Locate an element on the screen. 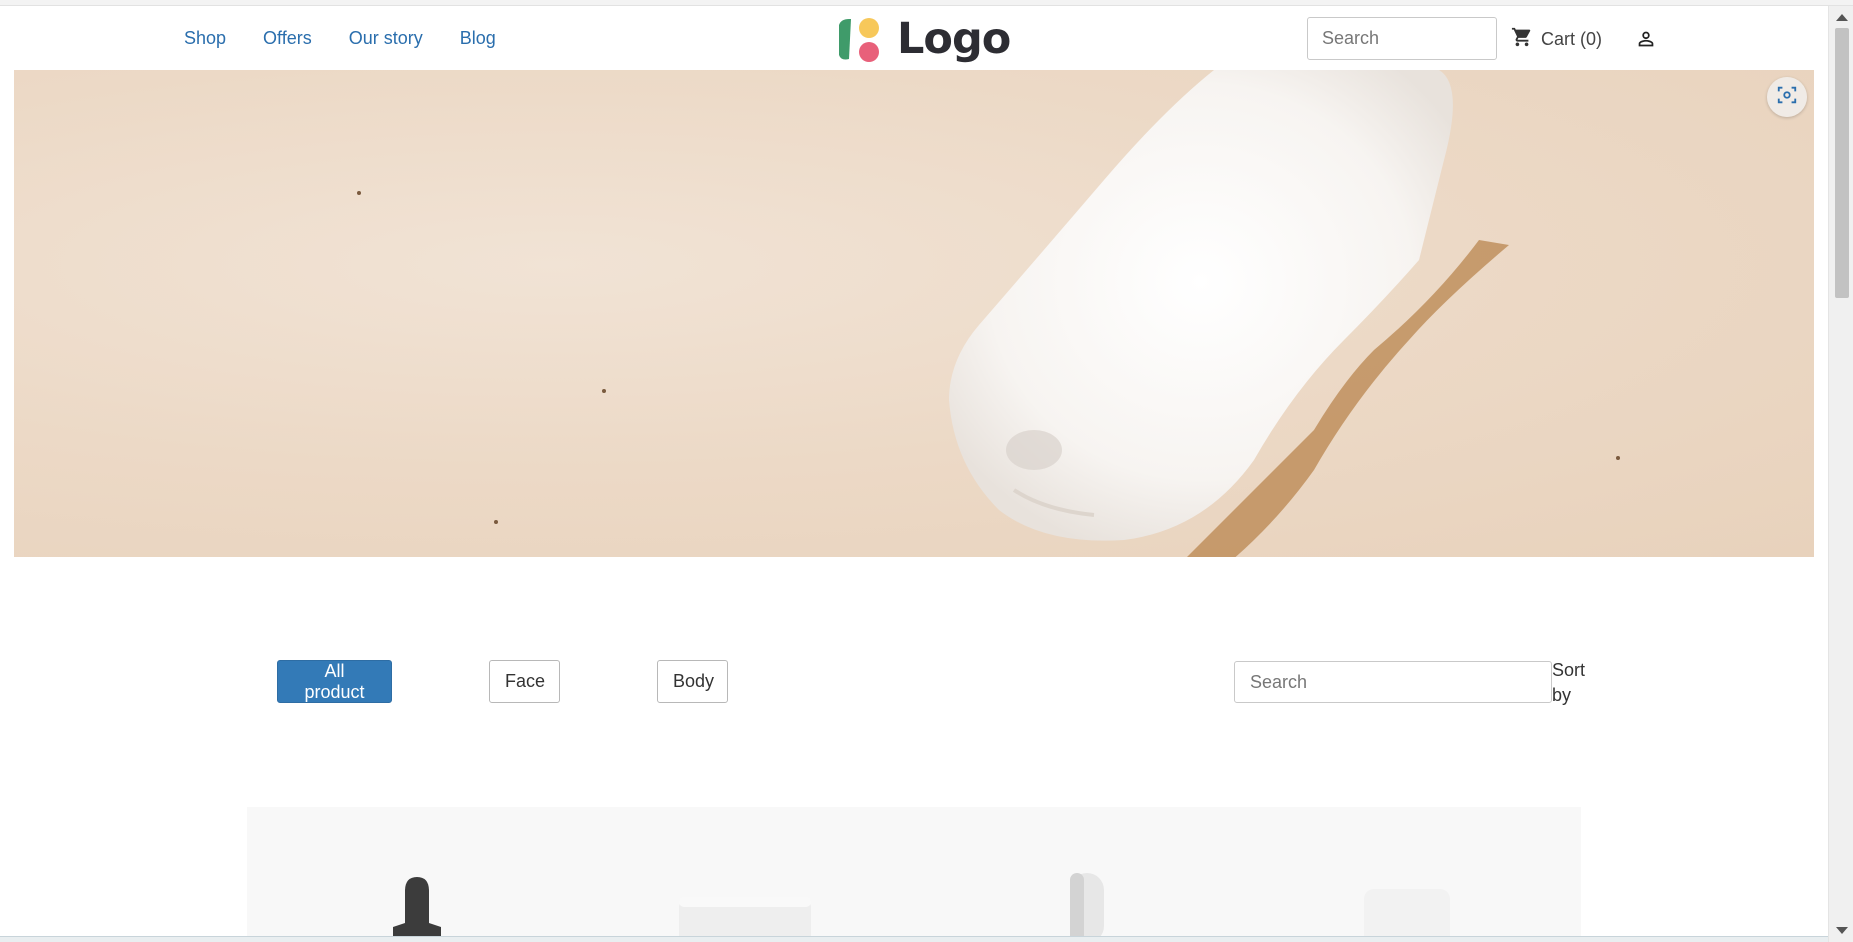 Image resolution: width=1853 pixels, height=942 pixels. visual-search-button is located at coordinates (1787, 97).